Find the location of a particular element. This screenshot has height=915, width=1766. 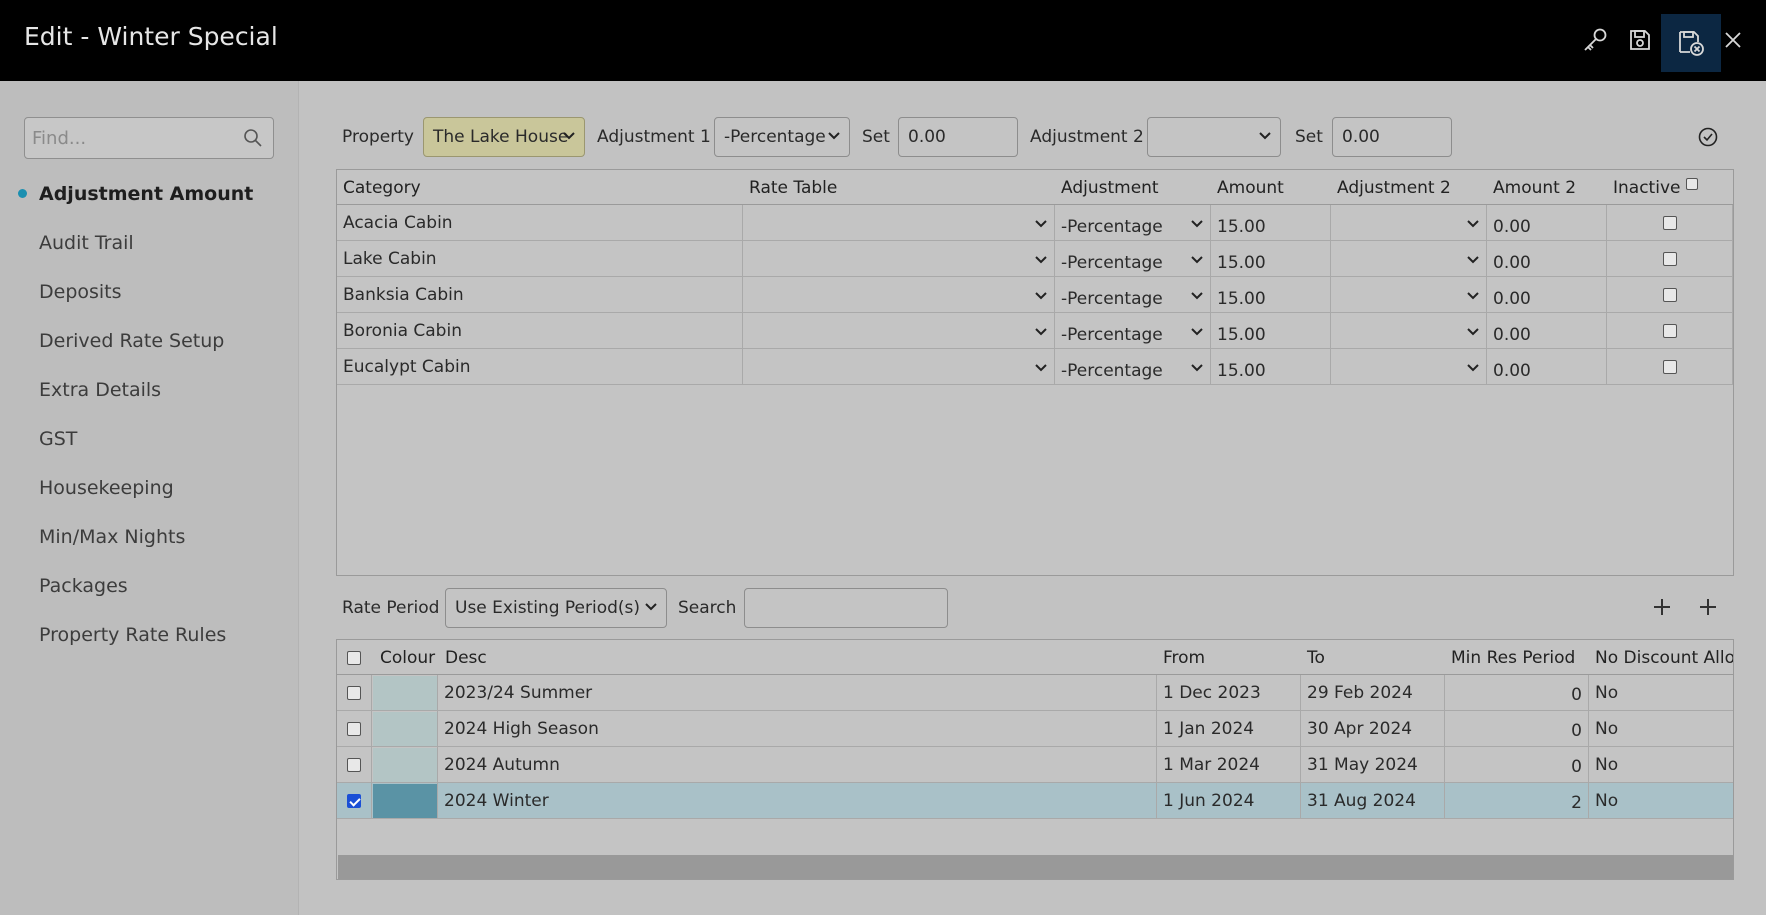

property-label: Property is located at coordinates (378, 137).